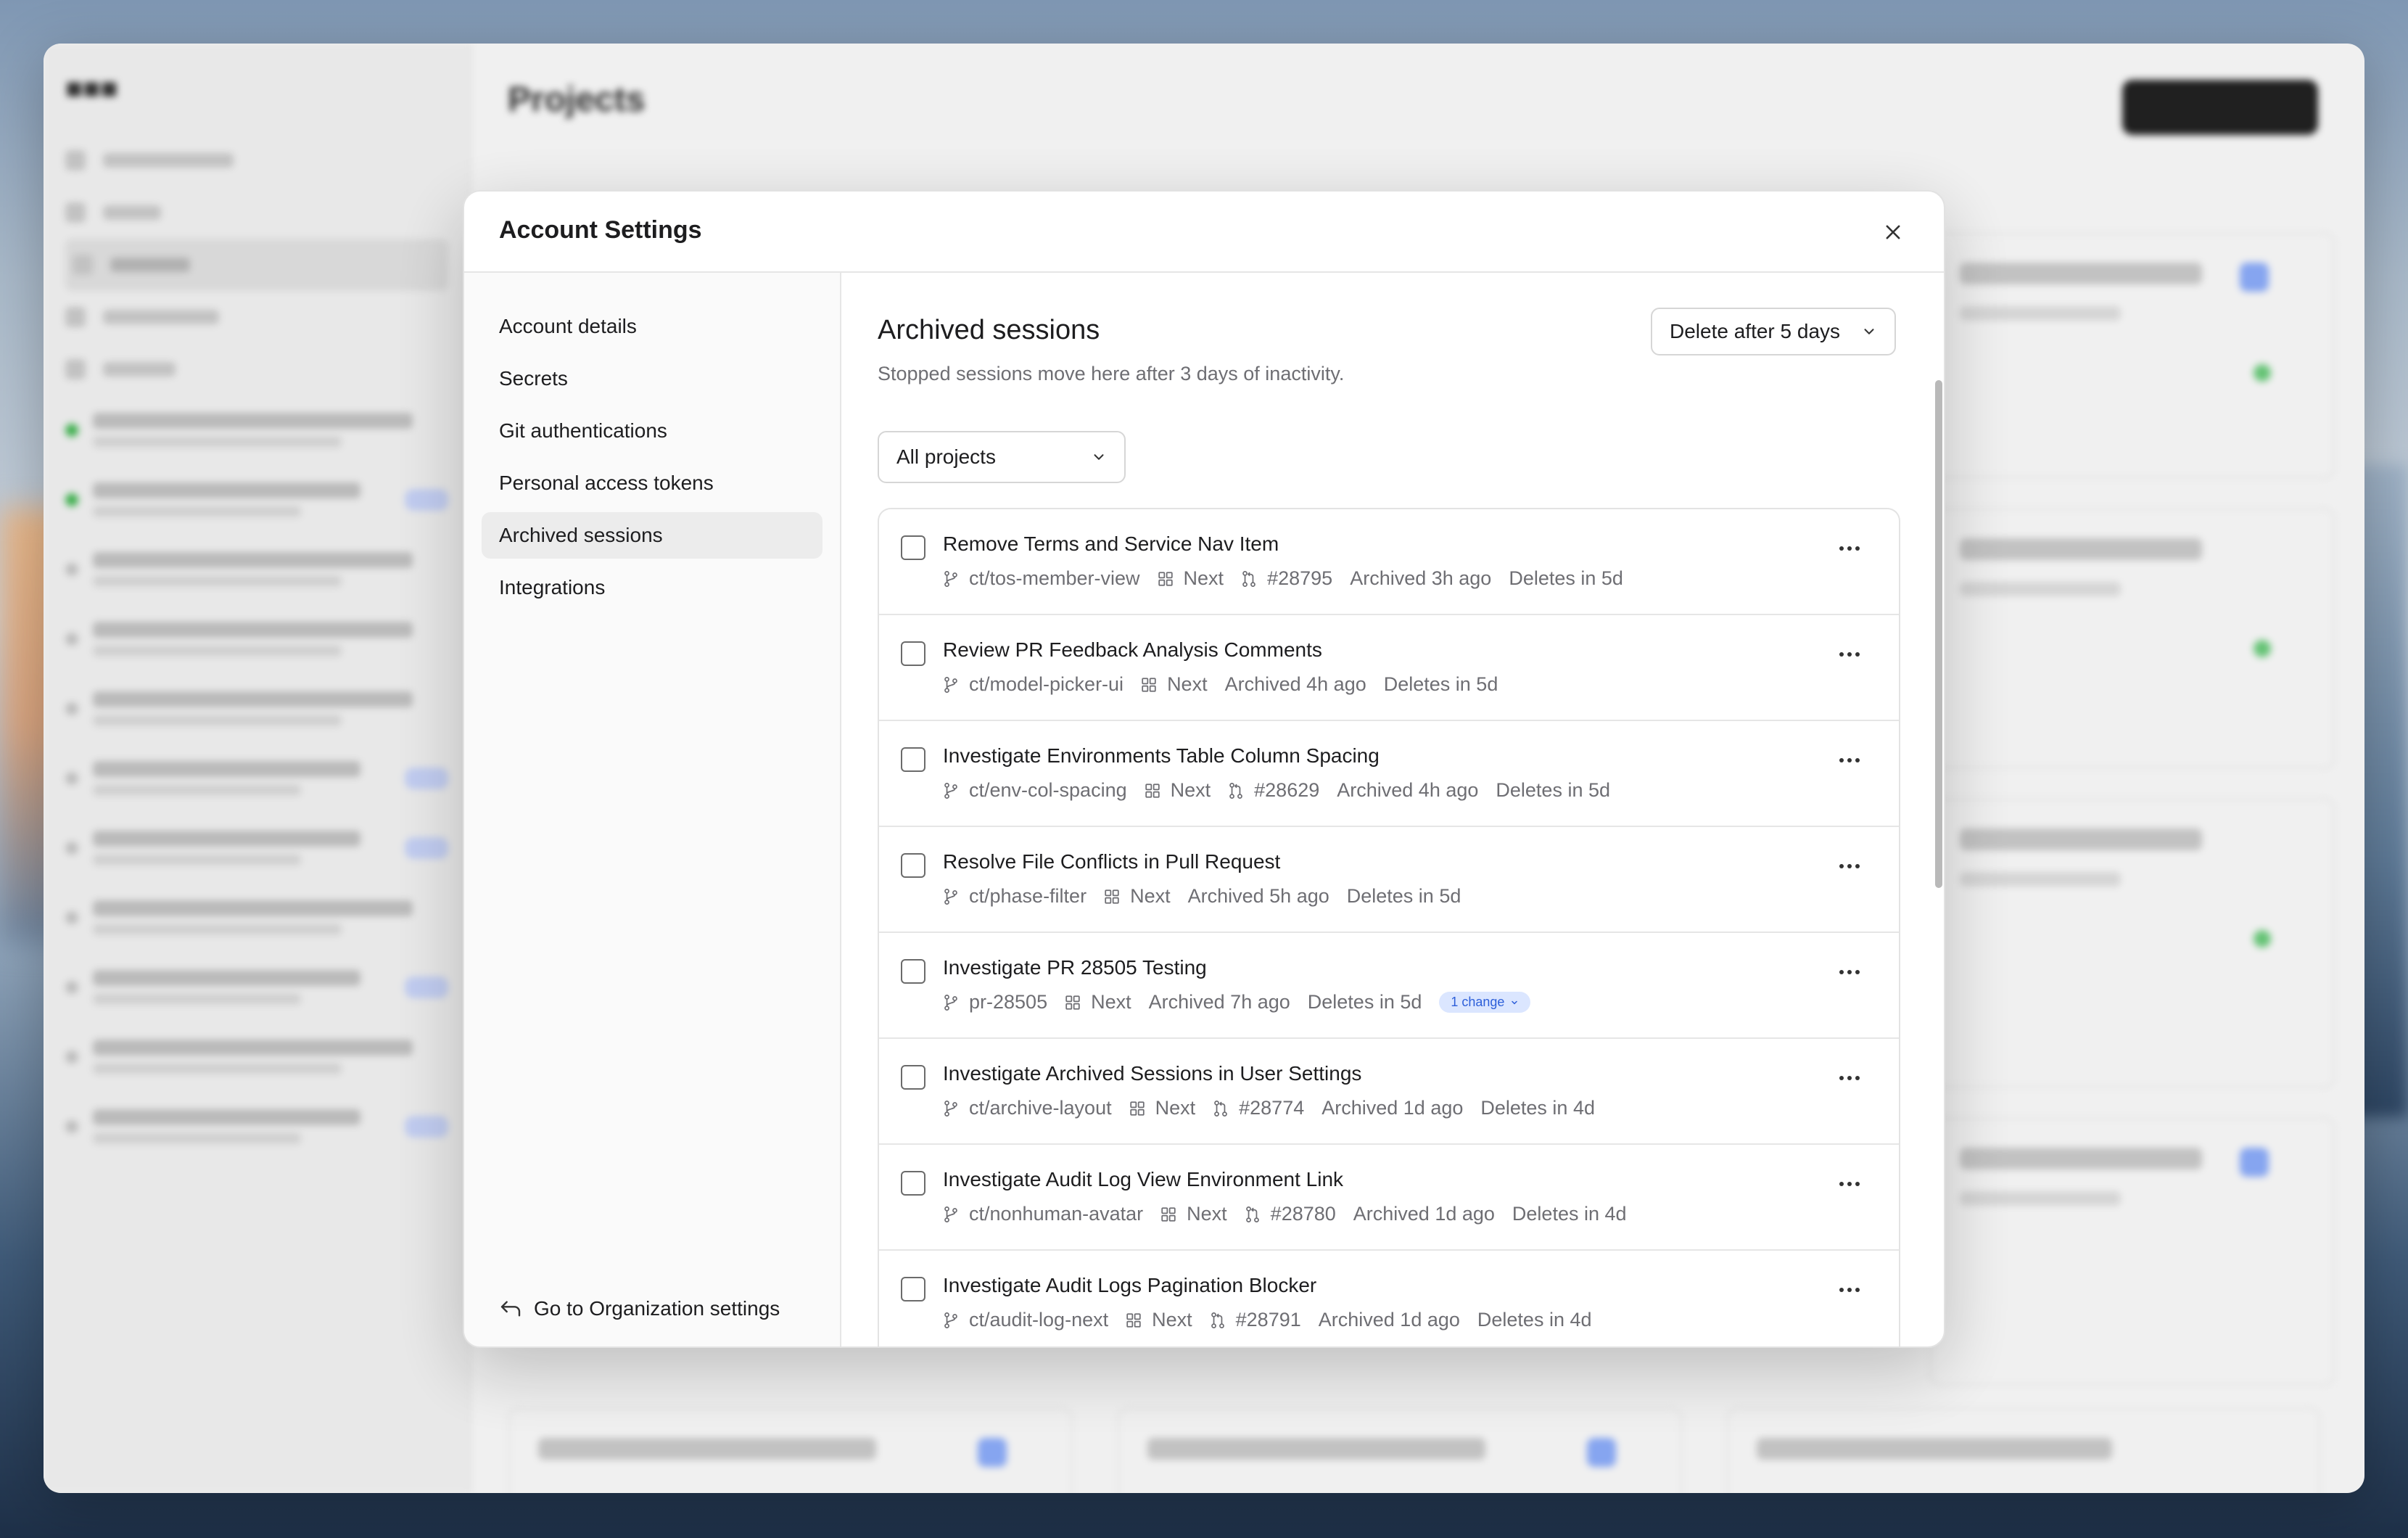 The image size is (2408, 1538). Describe the element at coordinates (1300, 578) in the screenshot. I see `session-pr-number: #28795` at that location.